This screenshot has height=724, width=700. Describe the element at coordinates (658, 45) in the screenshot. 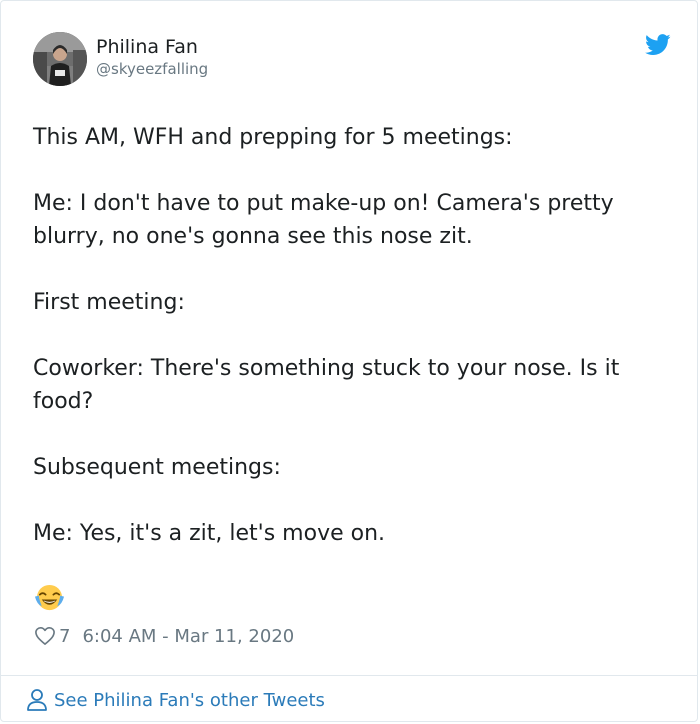

I see `twitter-bird-icon` at that location.